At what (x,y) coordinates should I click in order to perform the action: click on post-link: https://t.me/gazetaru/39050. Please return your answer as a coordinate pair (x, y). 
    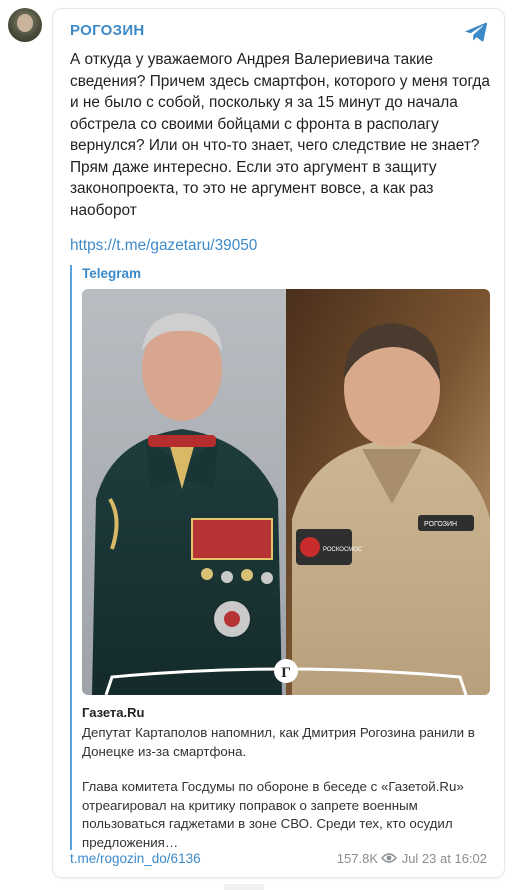
    Looking at the image, I should click on (163, 246).